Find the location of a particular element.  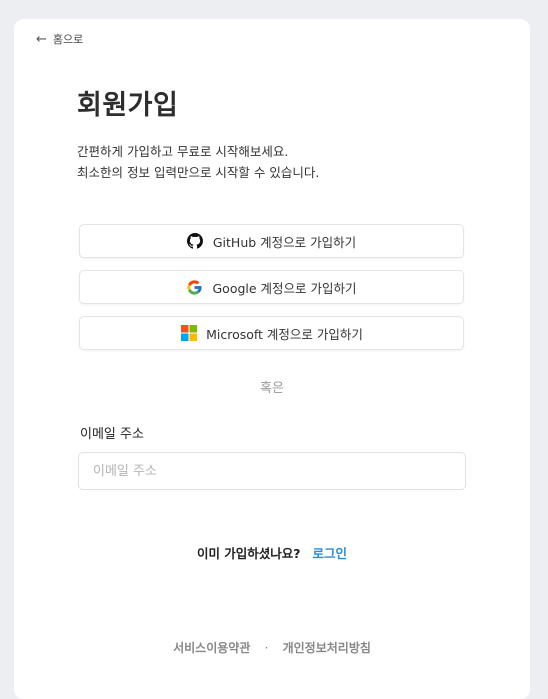

privacy-link: 개인정보처리방침 is located at coordinates (327, 648).